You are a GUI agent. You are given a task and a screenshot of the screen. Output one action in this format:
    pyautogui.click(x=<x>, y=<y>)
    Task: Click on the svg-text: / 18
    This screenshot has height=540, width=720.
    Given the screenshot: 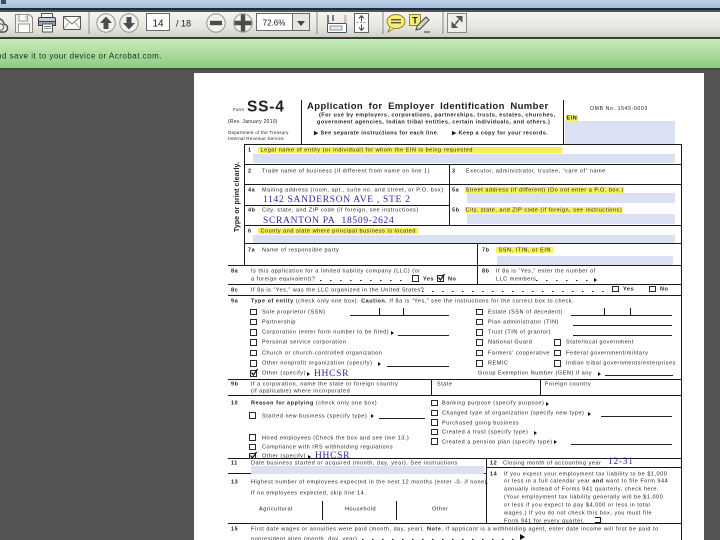 What is the action you would take?
    pyautogui.click(x=183, y=24)
    